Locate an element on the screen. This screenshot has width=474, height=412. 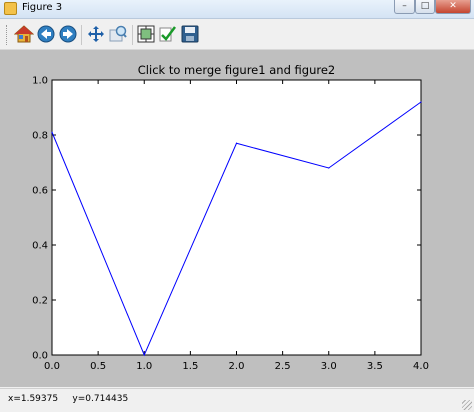
x-tick-label: 3.5 is located at coordinates (375, 366).